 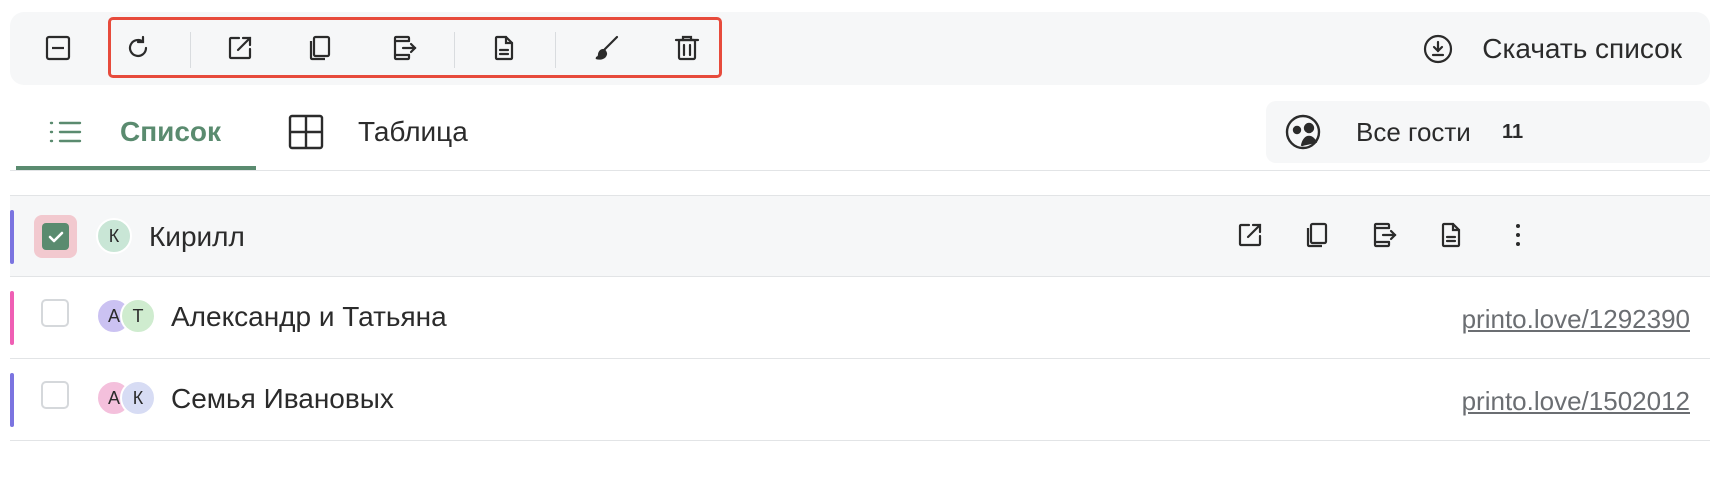 I want to click on guest-name: Александр и Татьяна, so click(x=309, y=316).